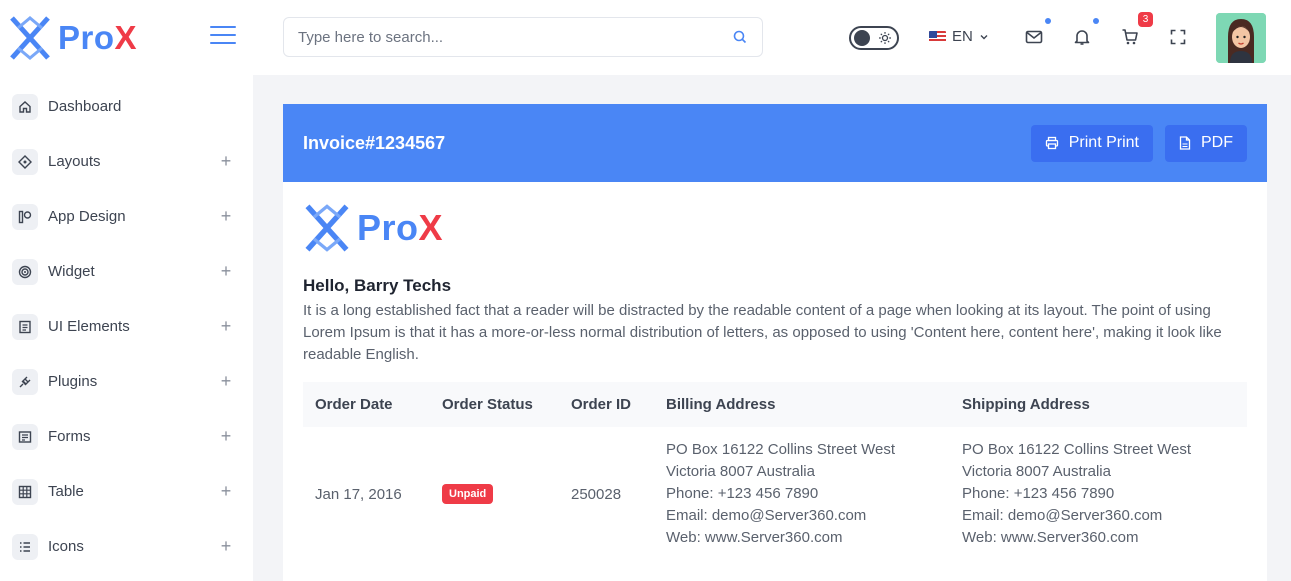 Image resolution: width=1291 pixels, height=581 pixels. I want to click on column-header: Order Date, so click(366, 404).